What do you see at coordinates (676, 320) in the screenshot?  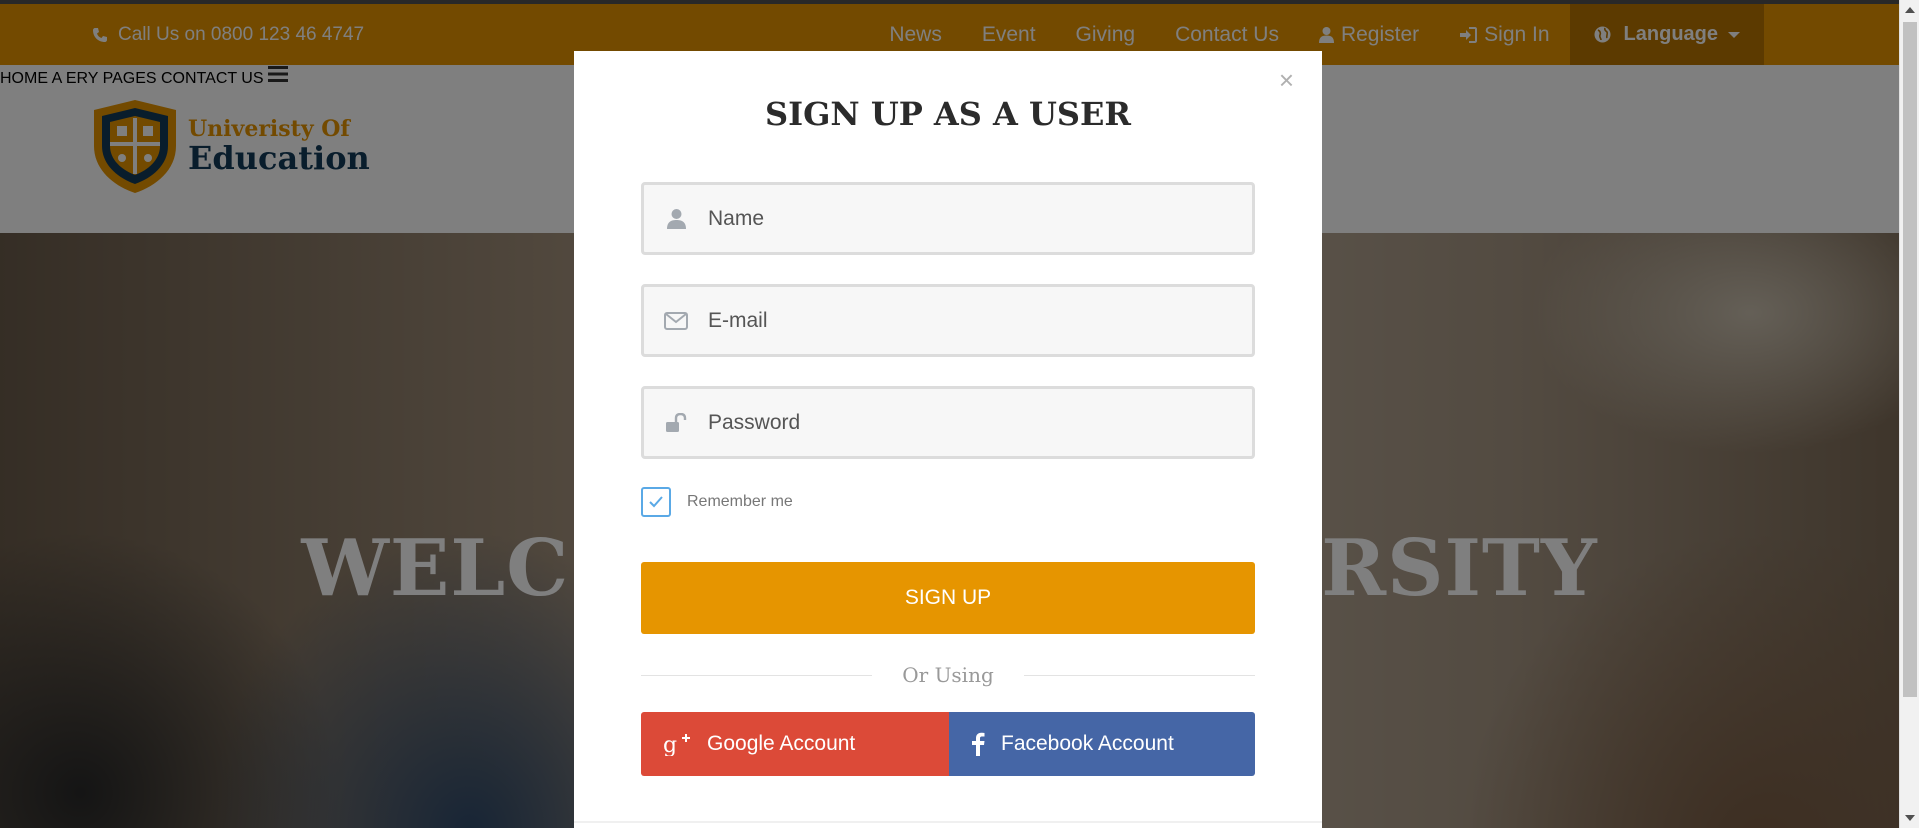 I see `envelope-icon` at bounding box center [676, 320].